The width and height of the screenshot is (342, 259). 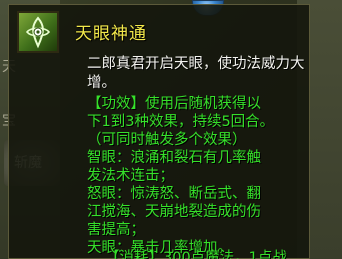 I want to click on effect-line: 发法术连击；, so click(x=130, y=176).